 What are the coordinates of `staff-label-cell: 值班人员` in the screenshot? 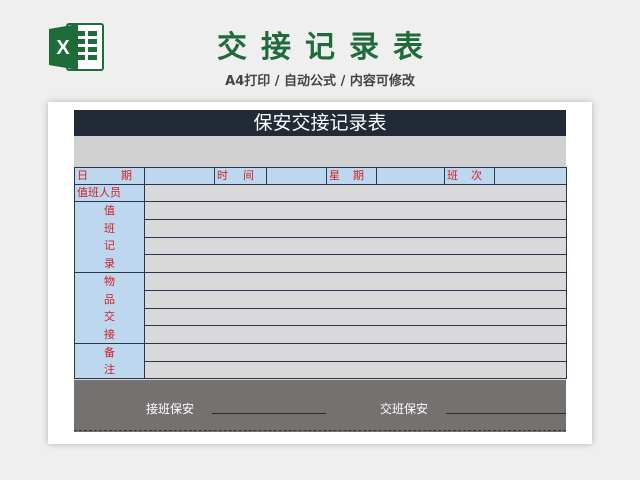 It's located at (109, 193).